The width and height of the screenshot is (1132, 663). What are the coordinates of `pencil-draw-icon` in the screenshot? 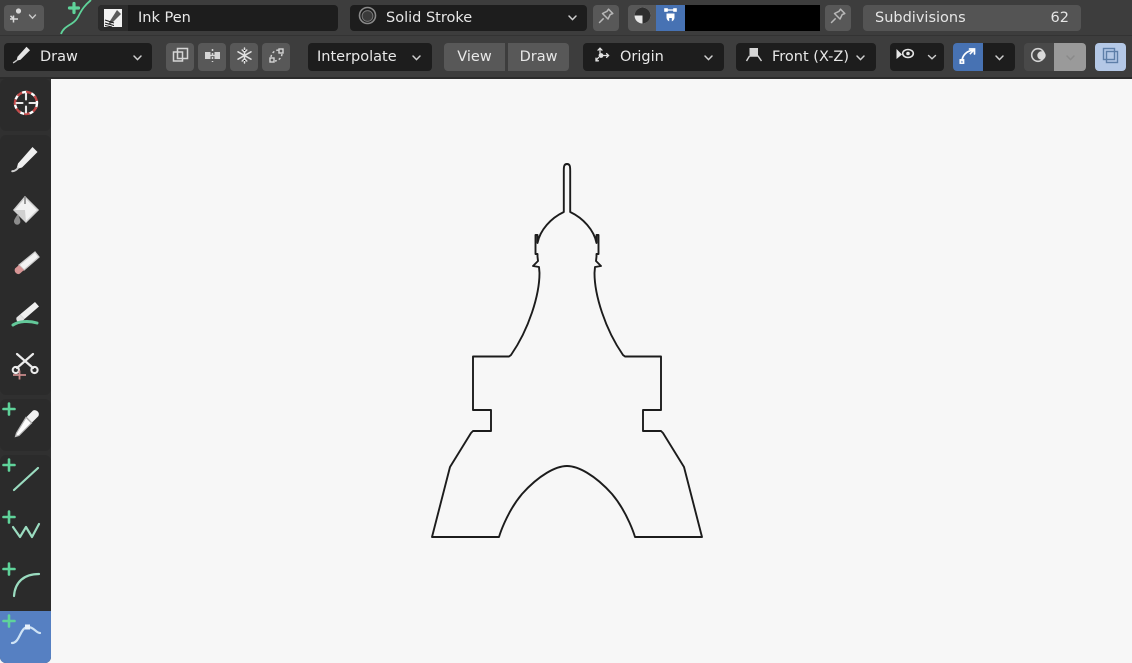 It's located at (26, 161).